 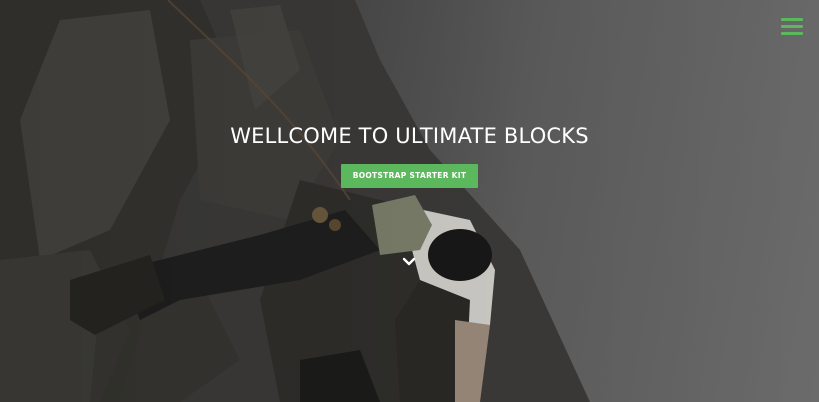 What do you see at coordinates (409, 262) in the screenshot?
I see `chevron-down-icon` at bounding box center [409, 262].